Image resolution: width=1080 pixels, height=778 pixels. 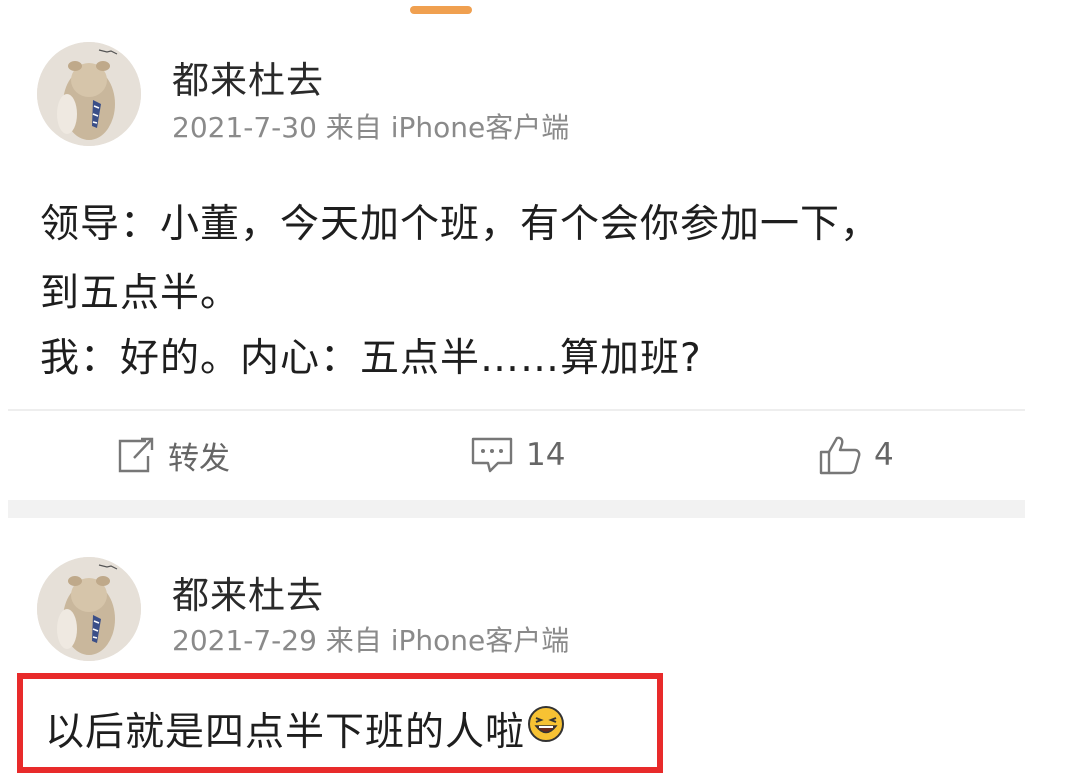 What do you see at coordinates (285, 732) in the screenshot?
I see `post-text-content: 以后就是四点半下班的人啦` at bounding box center [285, 732].